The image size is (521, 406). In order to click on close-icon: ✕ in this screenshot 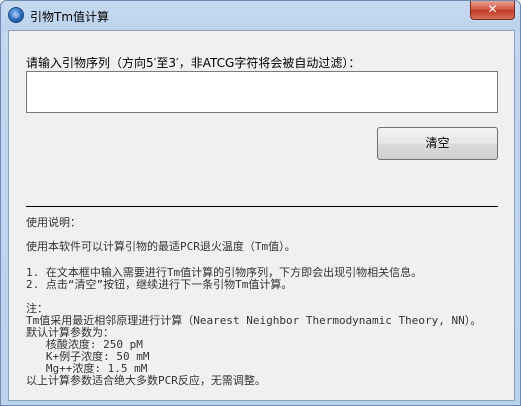, I will do `click(492, 9)`.